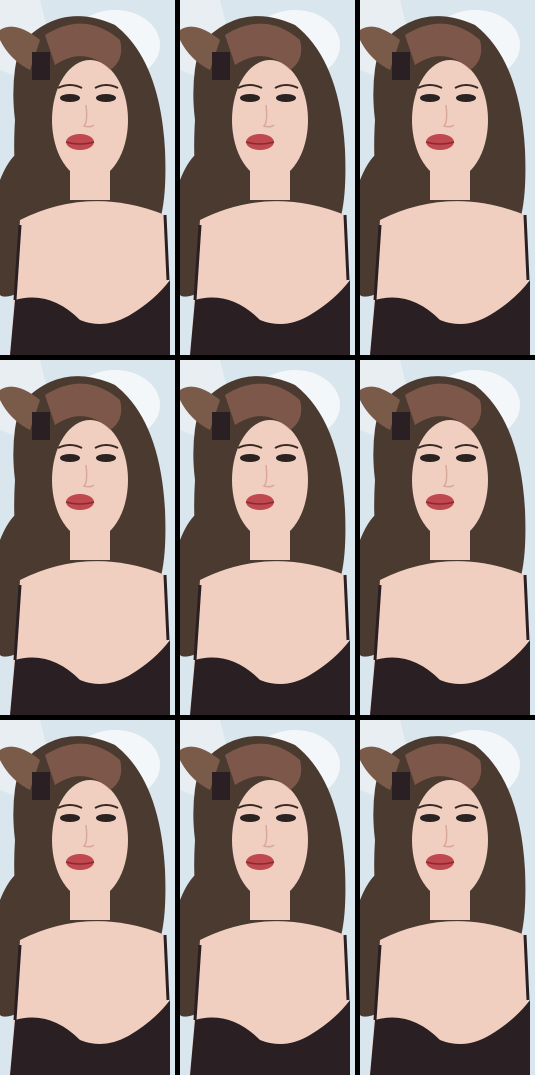  I want to click on photo-frame-r2-c1, so click(87, 537).